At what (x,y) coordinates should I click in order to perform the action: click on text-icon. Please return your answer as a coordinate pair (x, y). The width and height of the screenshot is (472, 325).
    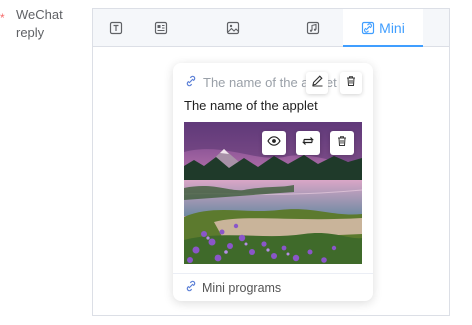
    Looking at the image, I should click on (116, 28).